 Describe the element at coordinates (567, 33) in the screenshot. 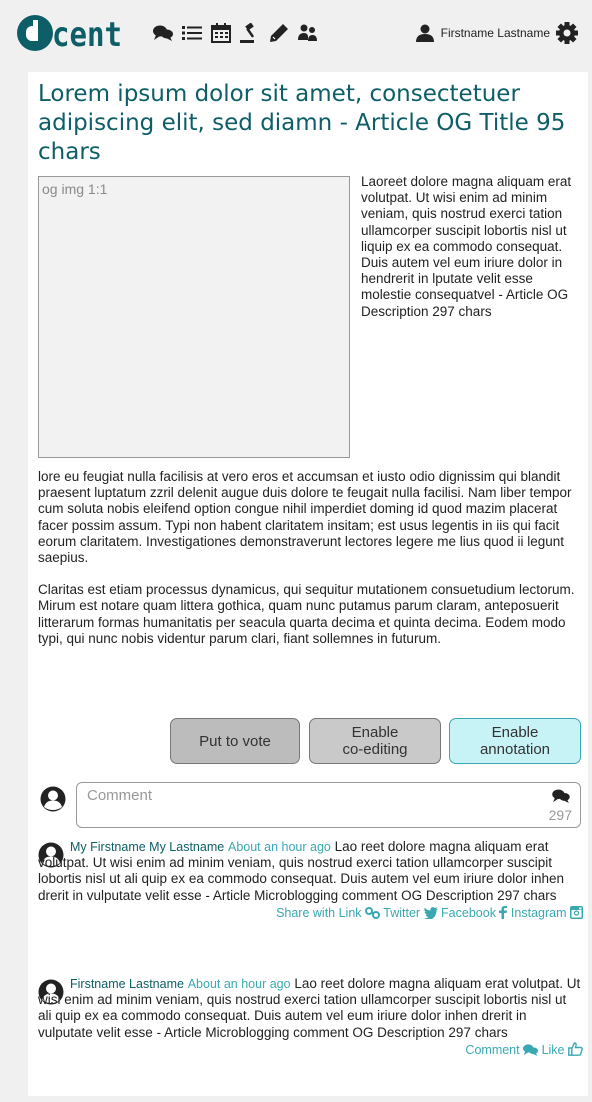

I see `gear-icon` at that location.